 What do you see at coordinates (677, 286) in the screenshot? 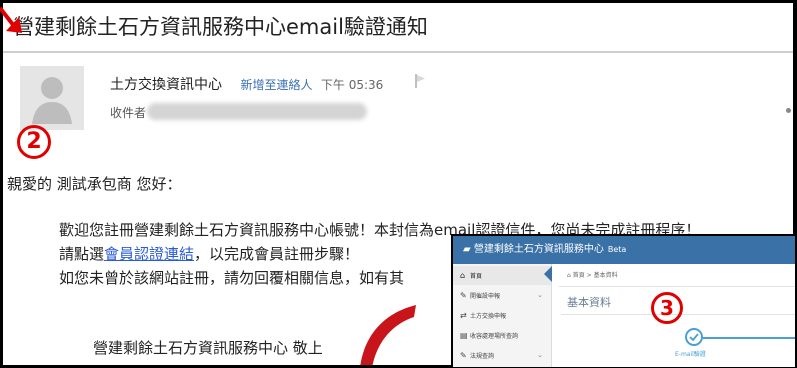
I see `breadcrumb-divider` at bounding box center [677, 286].